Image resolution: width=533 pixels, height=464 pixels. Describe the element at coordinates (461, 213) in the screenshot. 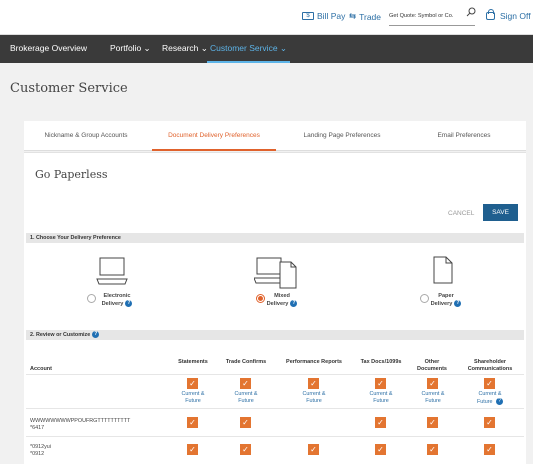

I see `cancel-button: CANCEL` at that location.